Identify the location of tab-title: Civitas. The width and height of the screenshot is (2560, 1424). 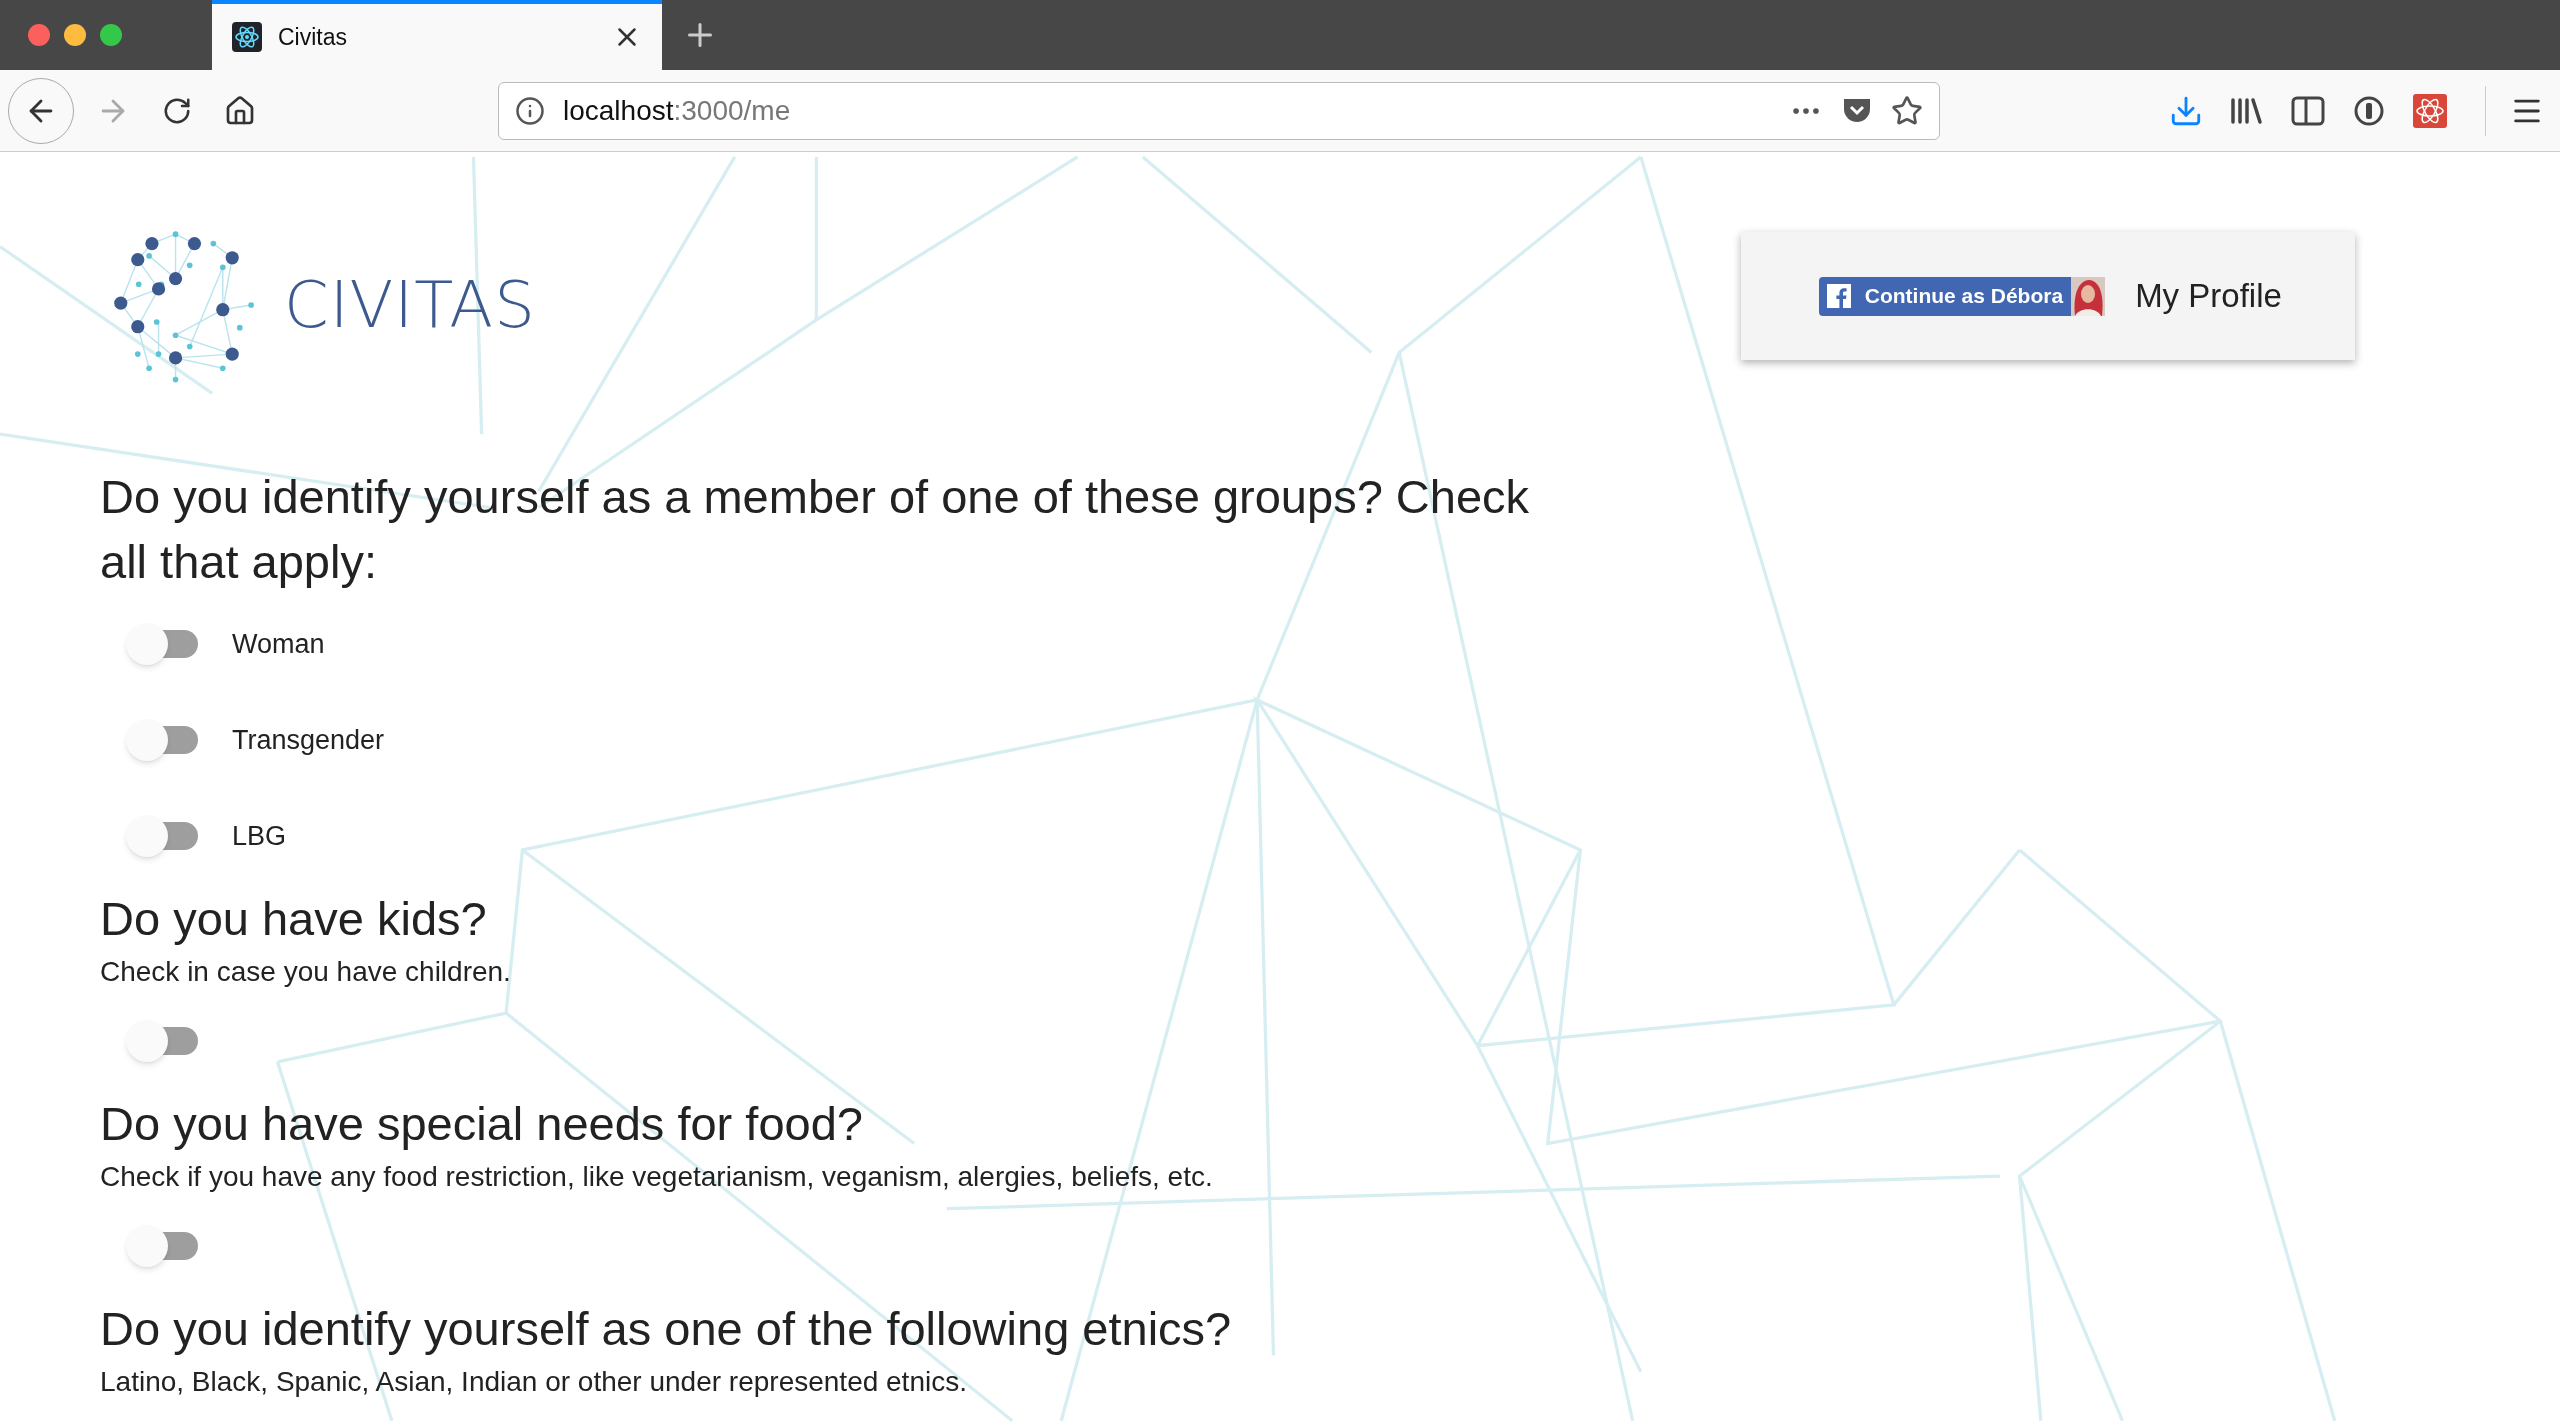
(313, 37).